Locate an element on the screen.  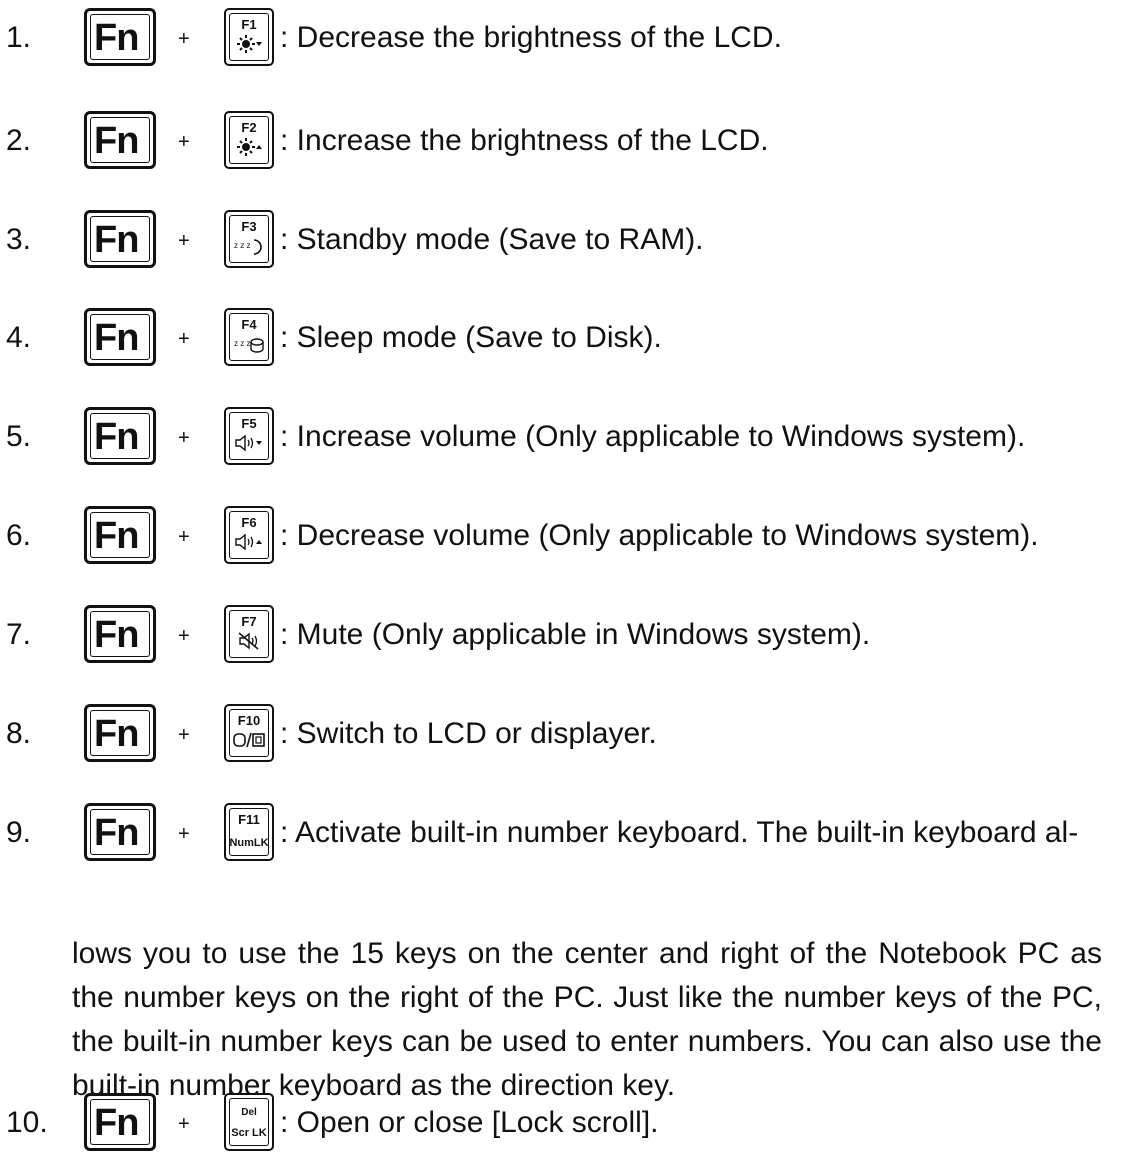
f4-key: F4 z z z is located at coordinates (249, 337).